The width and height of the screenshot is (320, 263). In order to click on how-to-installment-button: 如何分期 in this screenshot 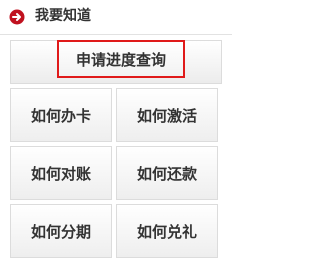, I will do `click(61, 231)`.